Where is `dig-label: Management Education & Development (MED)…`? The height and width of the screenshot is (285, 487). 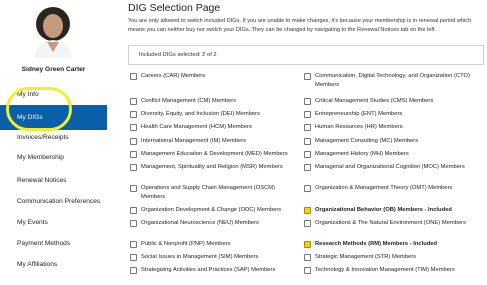
dig-label: Management Education & Development (MED)… is located at coordinates (214, 154).